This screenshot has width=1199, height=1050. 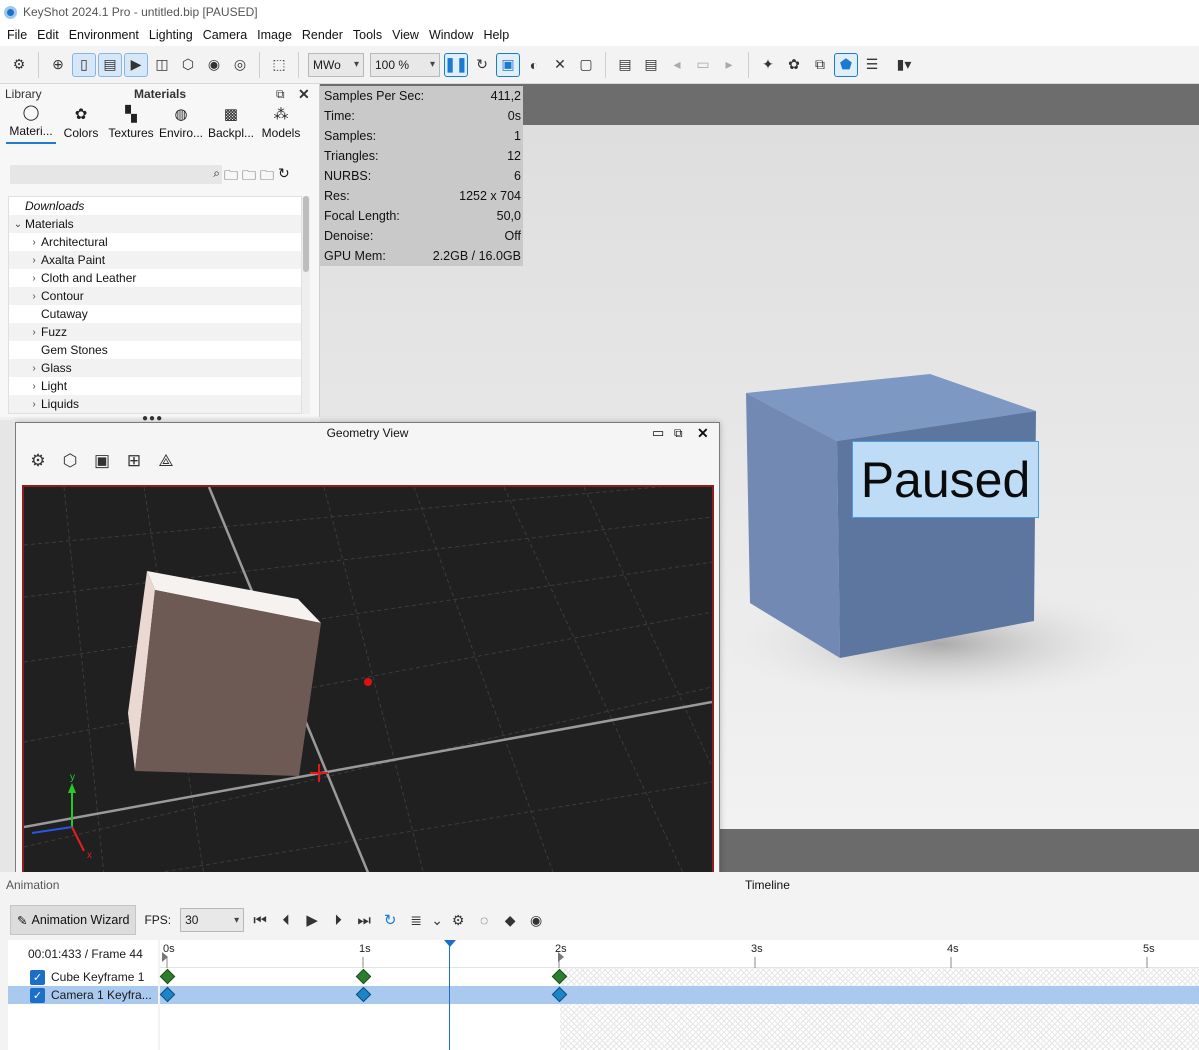 I want to click on tree-item-fuzz: › Fuzz, so click(x=155, y=332).